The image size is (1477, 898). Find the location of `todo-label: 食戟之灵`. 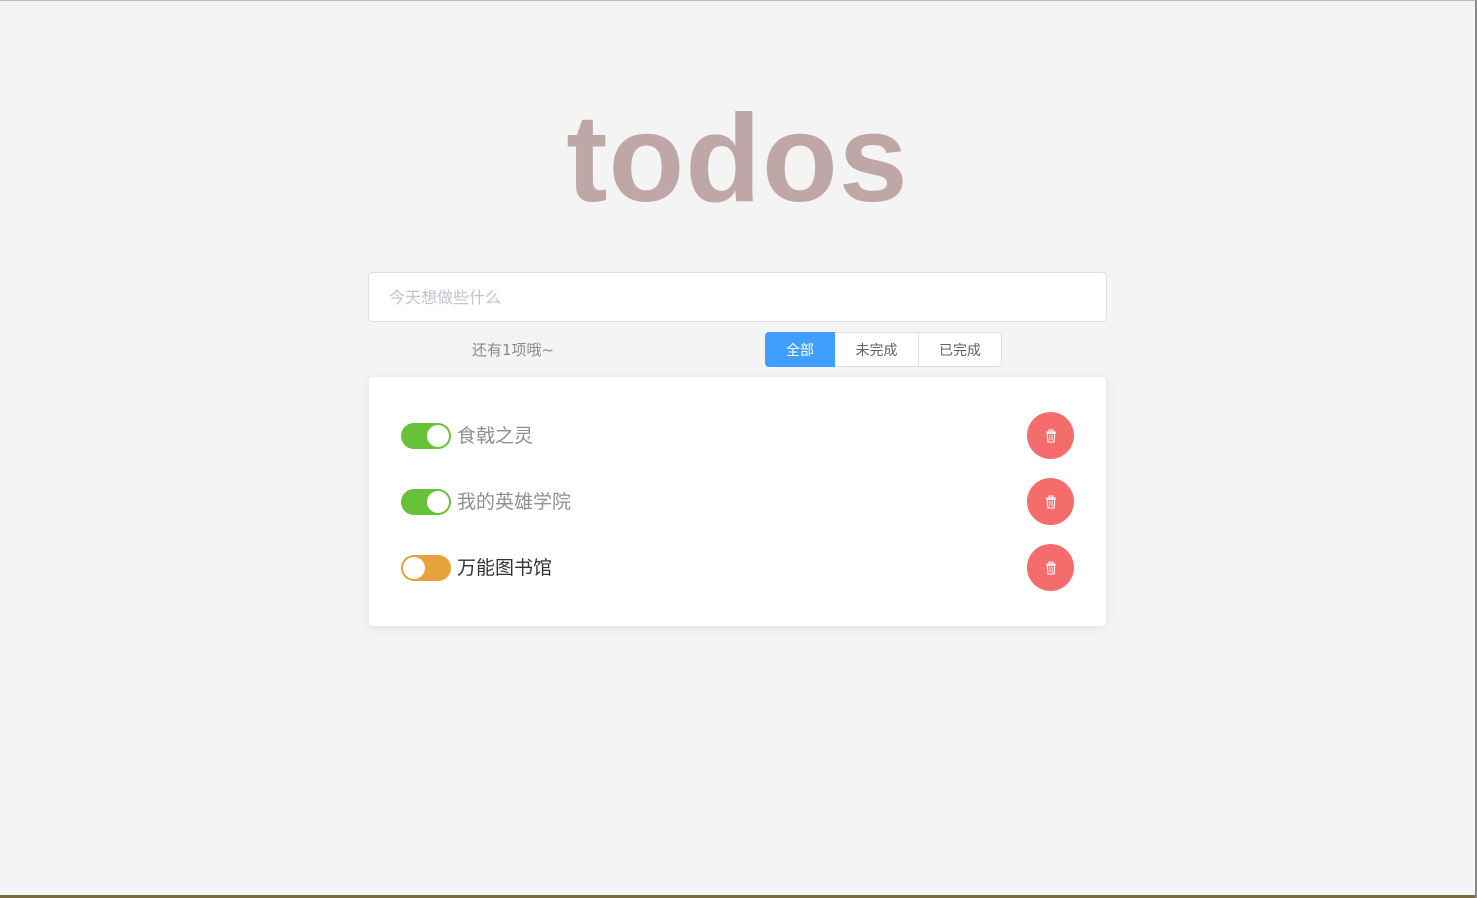

todo-label: 食戟之灵 is located at coordinates (495, 435).